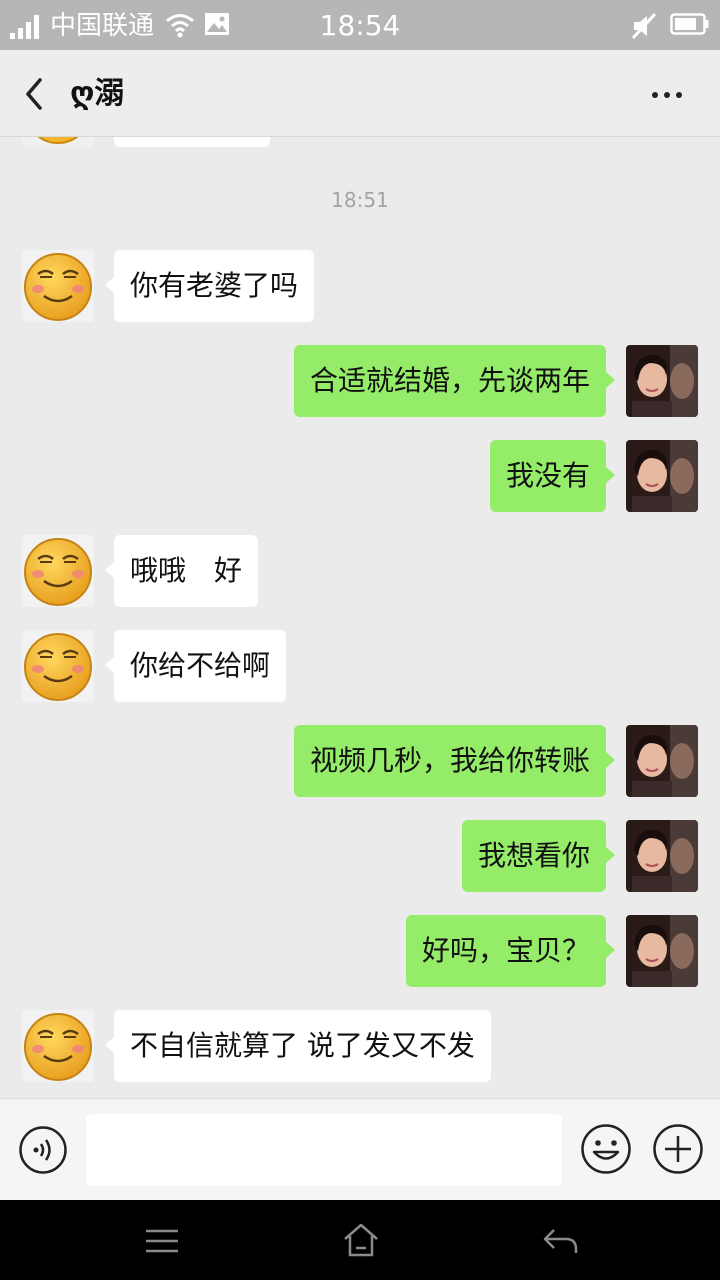 Image resolution: width=720 pixels, height=1280 pixels. I want to click on menu-icon, so click(162, 1241).